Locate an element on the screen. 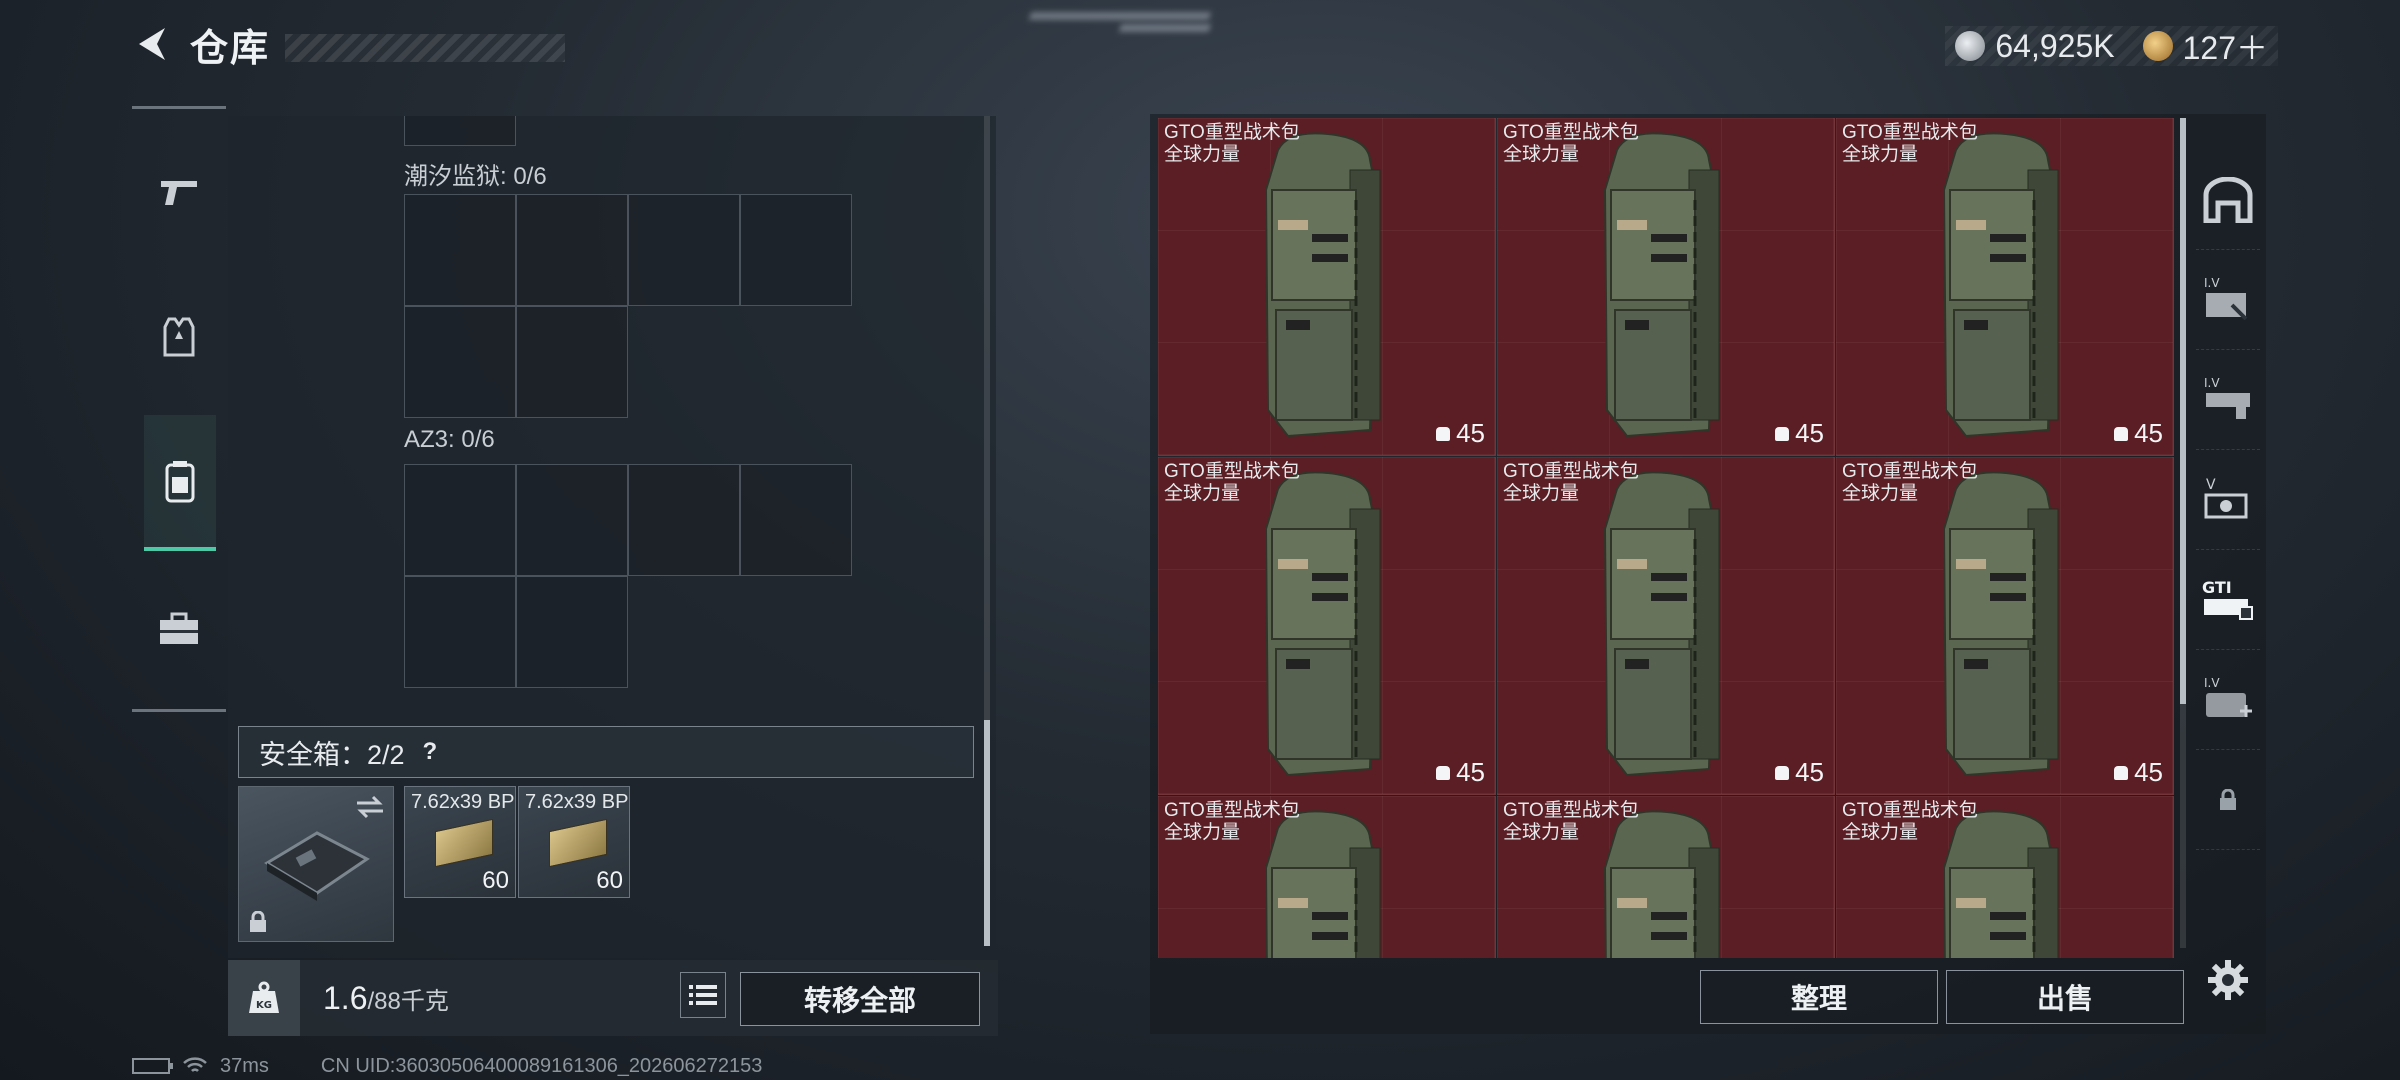 Image resolution: width=2400 pixels, height=1080 pixels. back-button is located at coordinates (153, 44).